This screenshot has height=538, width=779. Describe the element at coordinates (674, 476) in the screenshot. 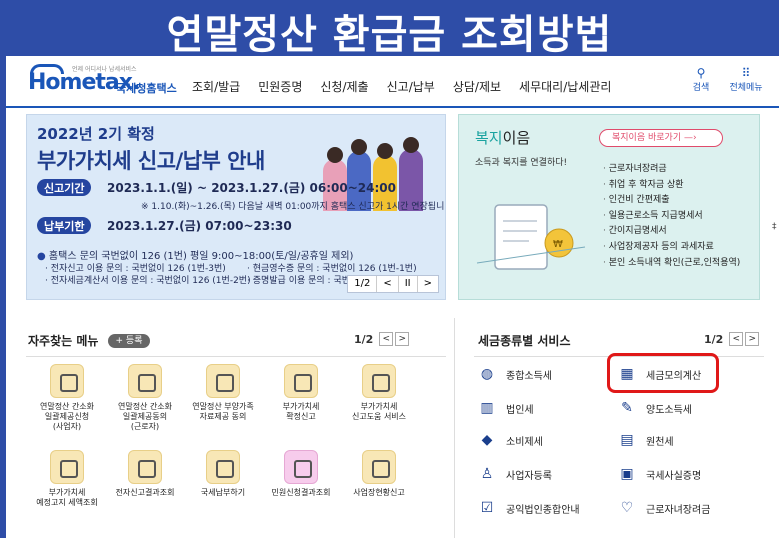

I see `service-label: 국세사실증명` at that location.